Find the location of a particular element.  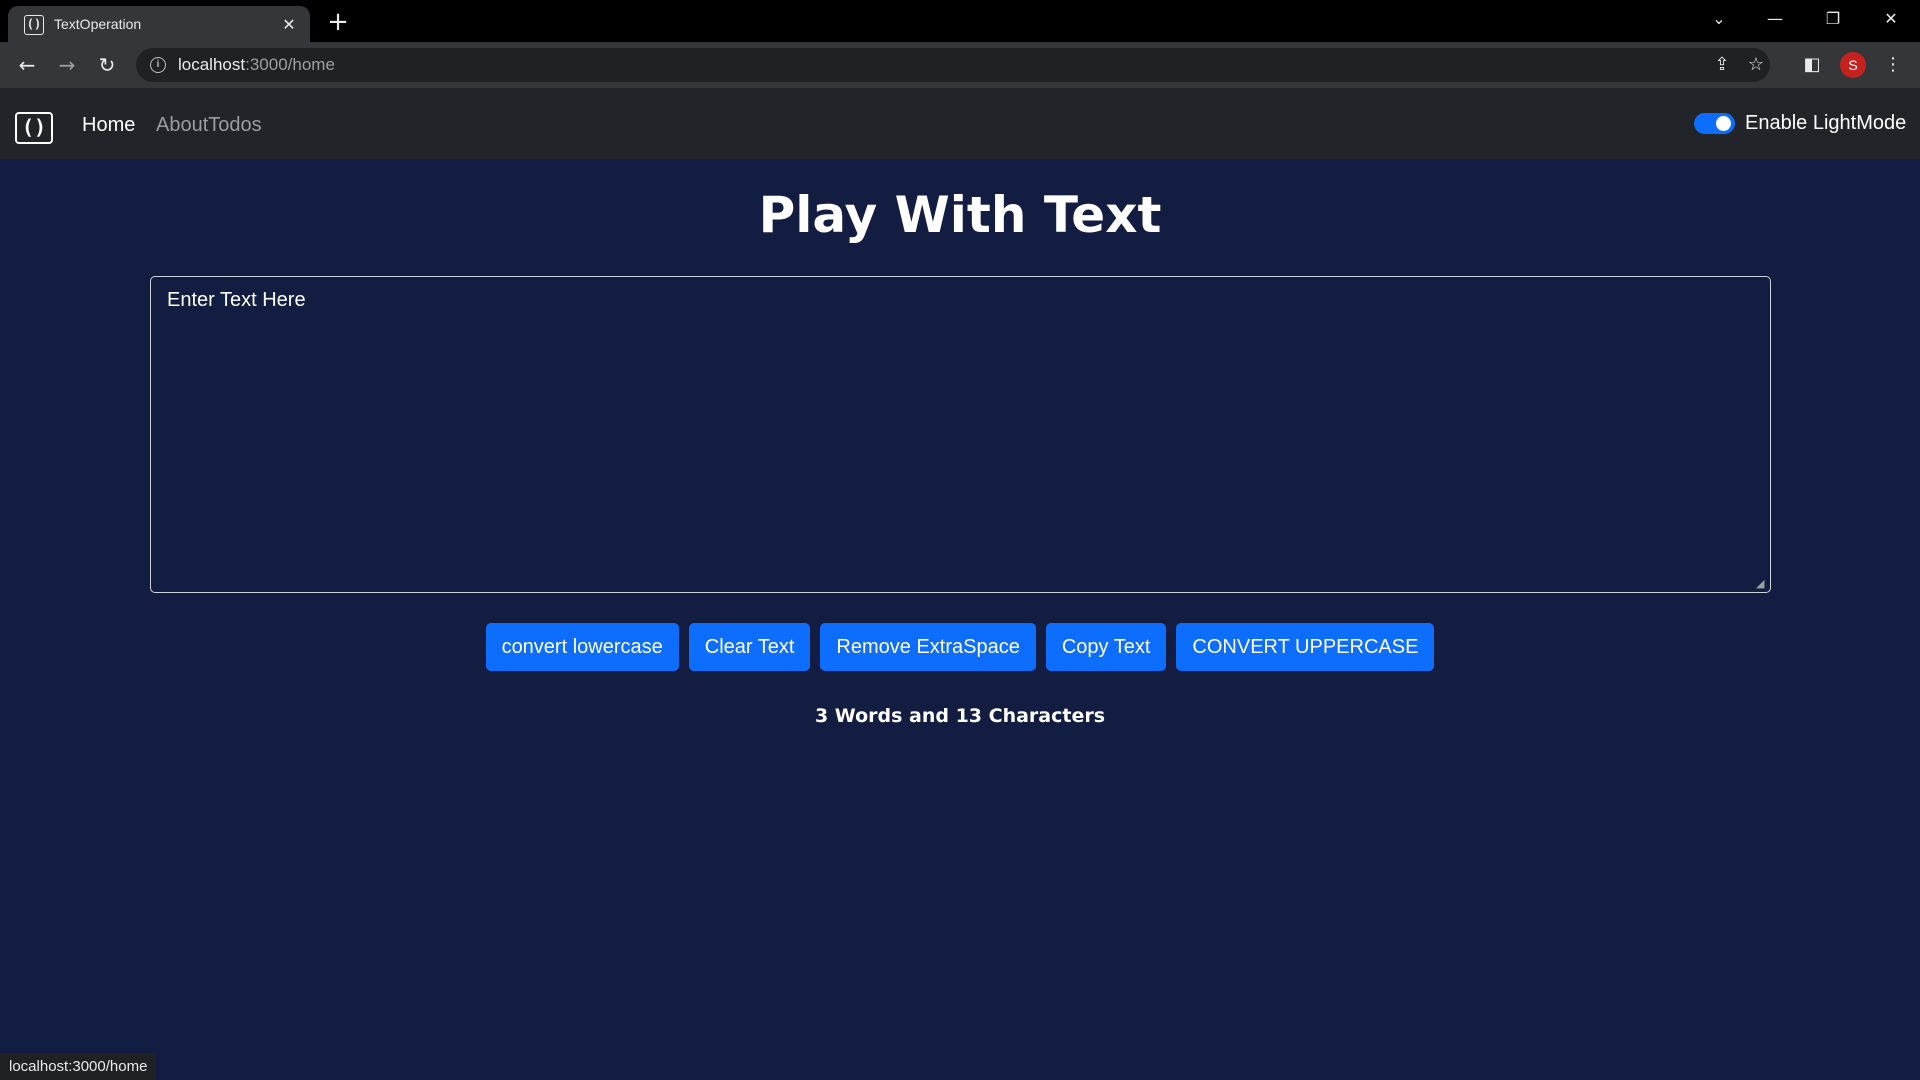

minimize-button: — is located at coordinates (1775, 19).